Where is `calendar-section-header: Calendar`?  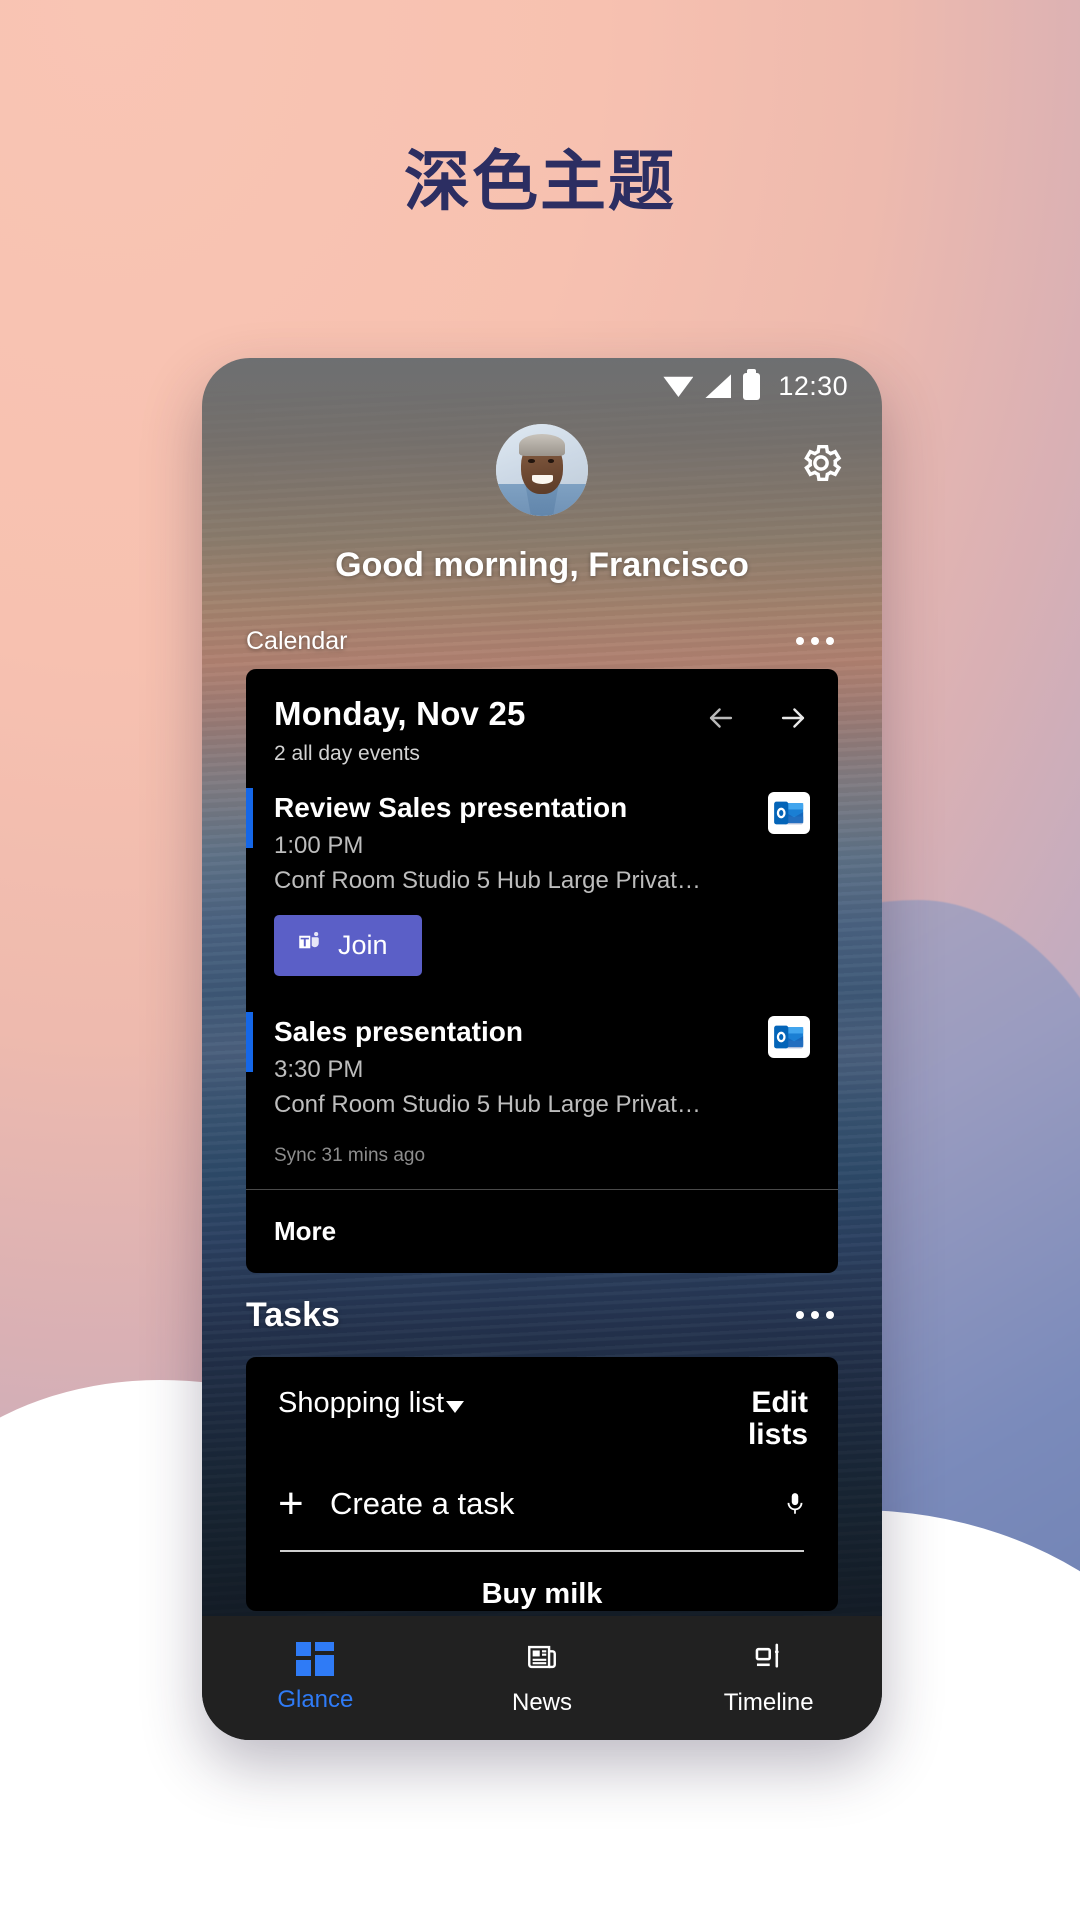
calendar-section-header: Calendar is located at coordinates (542, 641).